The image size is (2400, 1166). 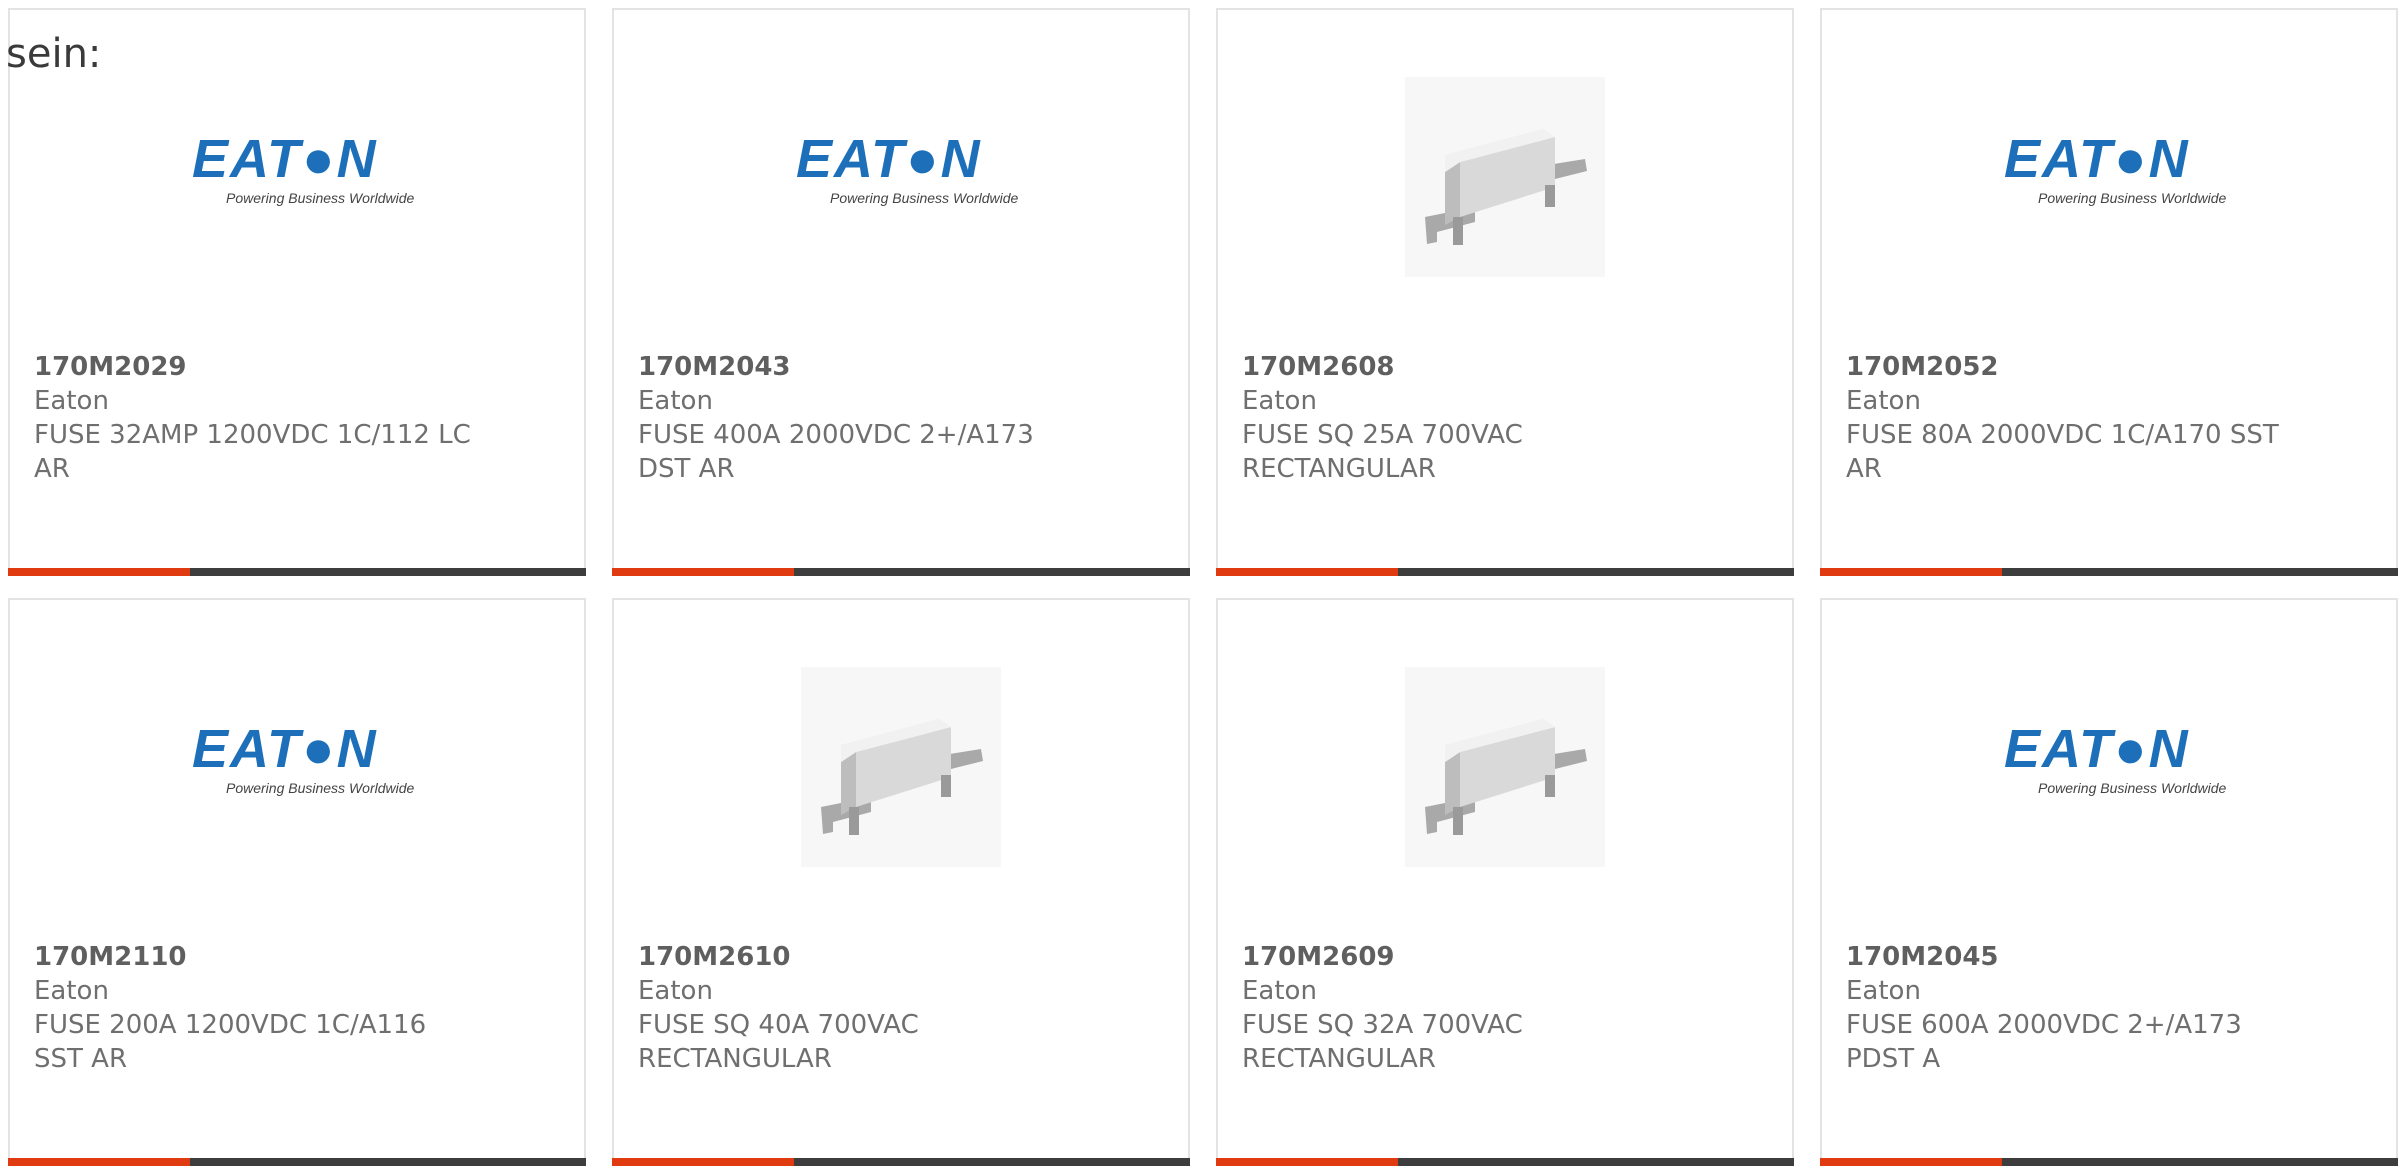 I want to click on product-description: FUSE SQ 32A 700VAC RECTANGULAR, so click(x=1382, y=1042).